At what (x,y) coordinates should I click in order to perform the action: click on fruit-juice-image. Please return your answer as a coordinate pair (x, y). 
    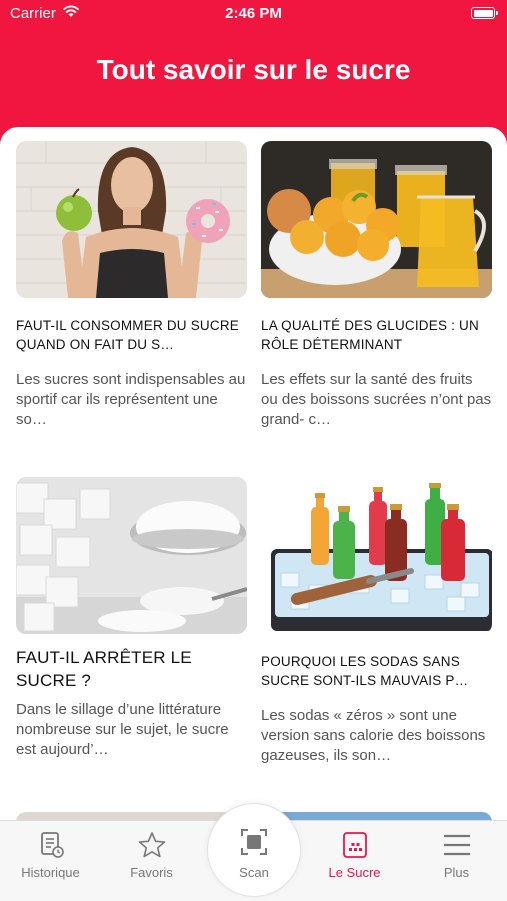
    Looking at the image, I should click on (376, 219).